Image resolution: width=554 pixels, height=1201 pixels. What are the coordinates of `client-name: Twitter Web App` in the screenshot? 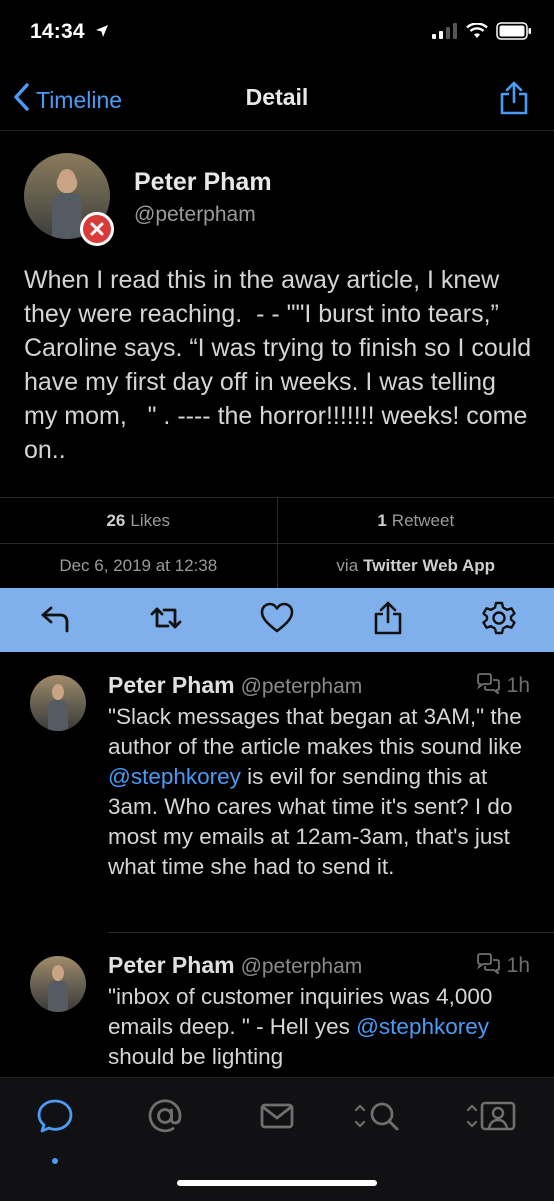 It's located at (429, 566).